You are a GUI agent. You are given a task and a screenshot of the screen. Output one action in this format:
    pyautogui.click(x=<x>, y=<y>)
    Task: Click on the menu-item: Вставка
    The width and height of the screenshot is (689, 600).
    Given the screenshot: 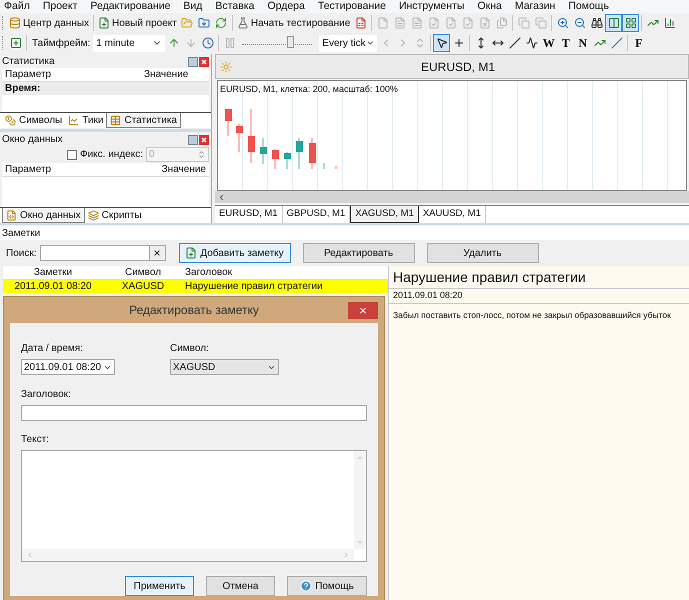 What is the action you would take?
    pyautogui.click(x=234, y=7)
    